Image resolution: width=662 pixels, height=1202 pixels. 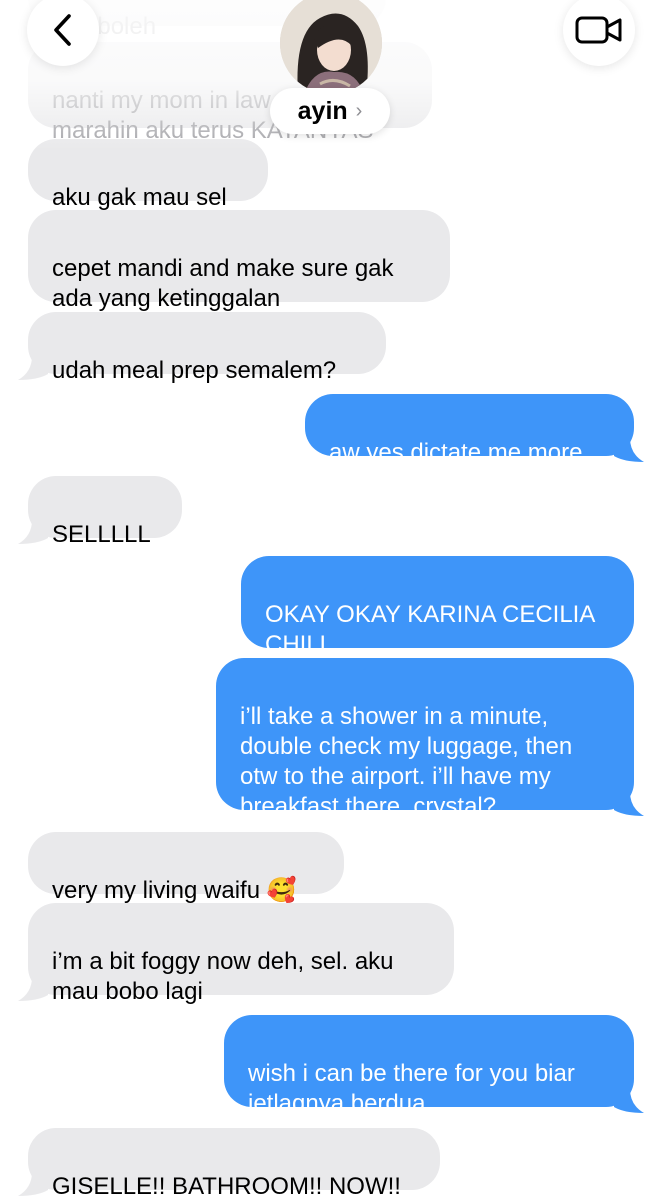 I want to click on message-bubble-incoming: GISELLE!! BATHROOM!! NOW!!, so click(x=234, y=1164).